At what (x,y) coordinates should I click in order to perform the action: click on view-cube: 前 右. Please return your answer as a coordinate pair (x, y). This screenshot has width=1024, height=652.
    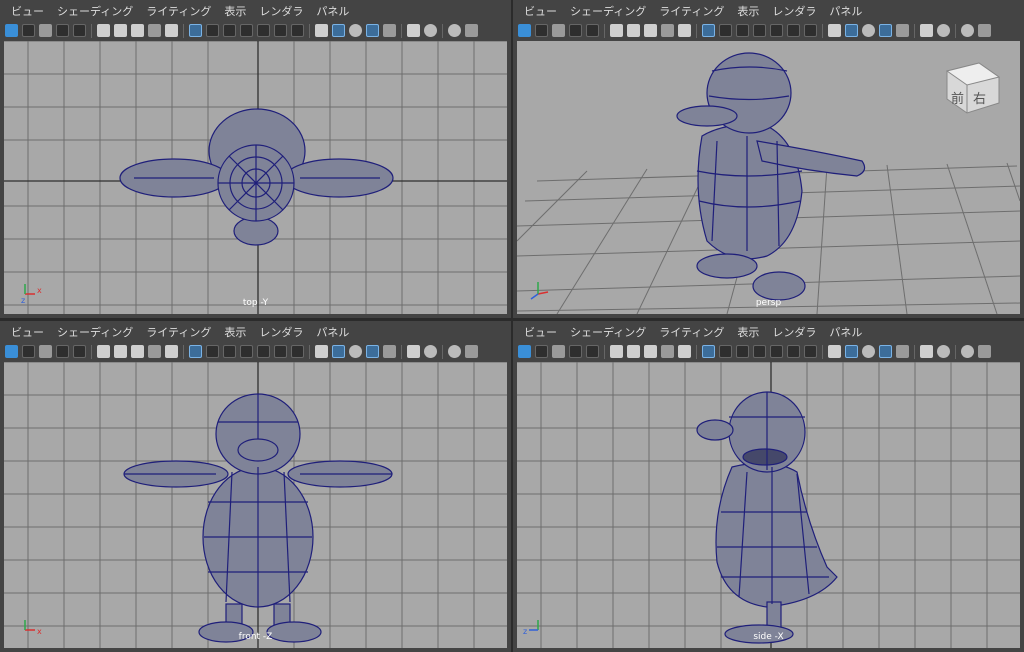
    Looking at the image, I should click on (973, 88).